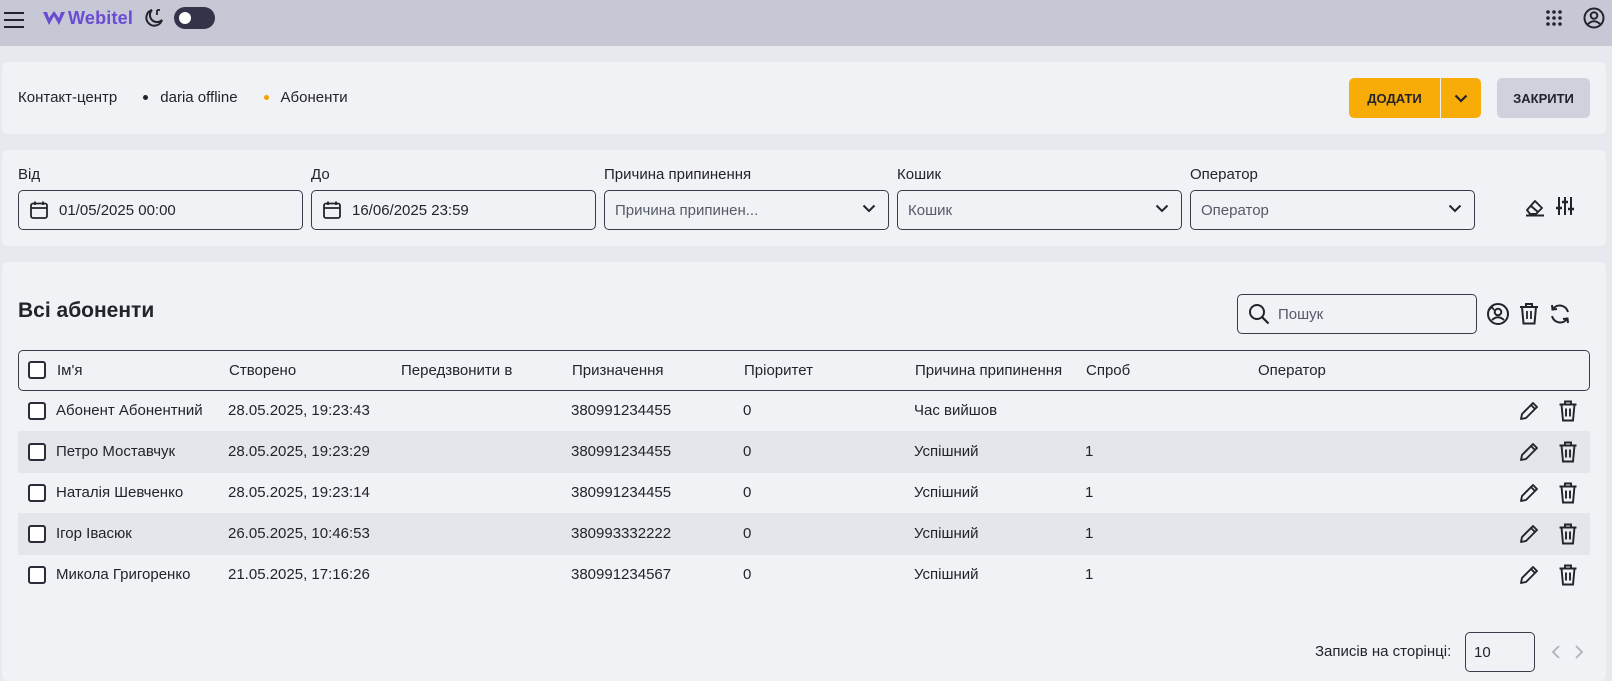 The height and width of the screenshot is (681, 1612). I want to click on column-header-callback: Передзвонити в, so click(456, 370).